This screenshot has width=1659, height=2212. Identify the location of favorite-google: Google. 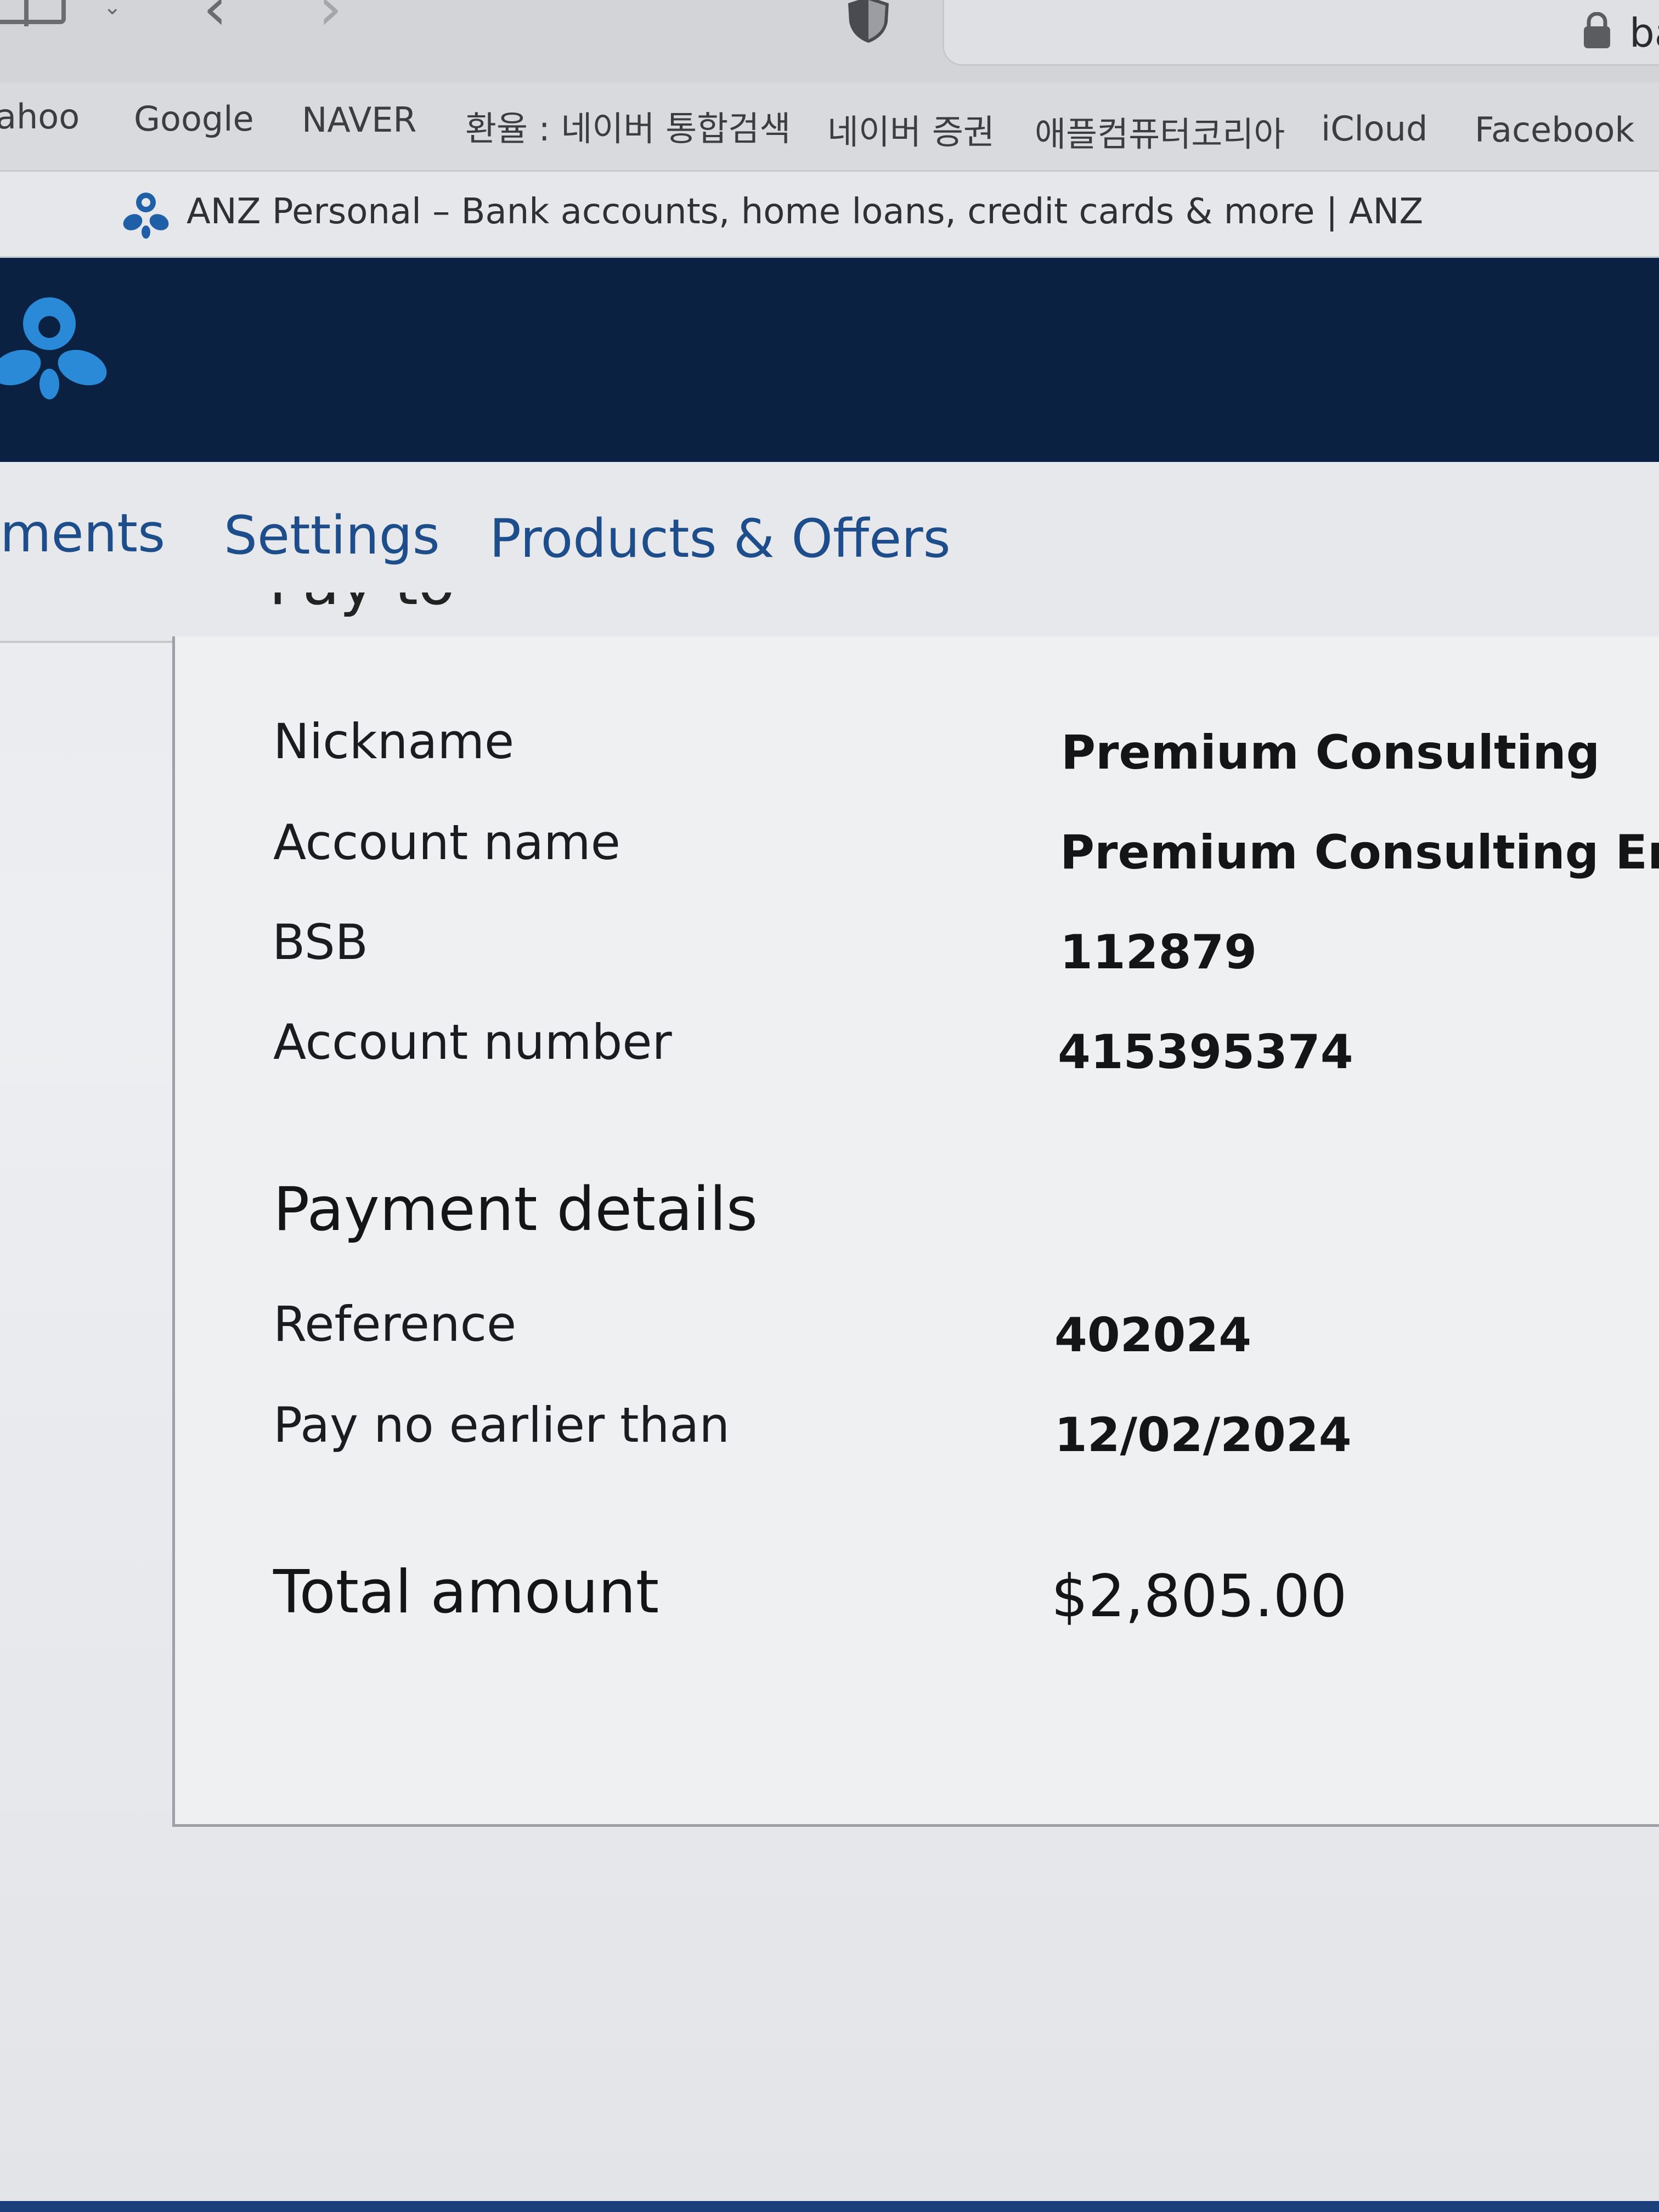
(194, 119).